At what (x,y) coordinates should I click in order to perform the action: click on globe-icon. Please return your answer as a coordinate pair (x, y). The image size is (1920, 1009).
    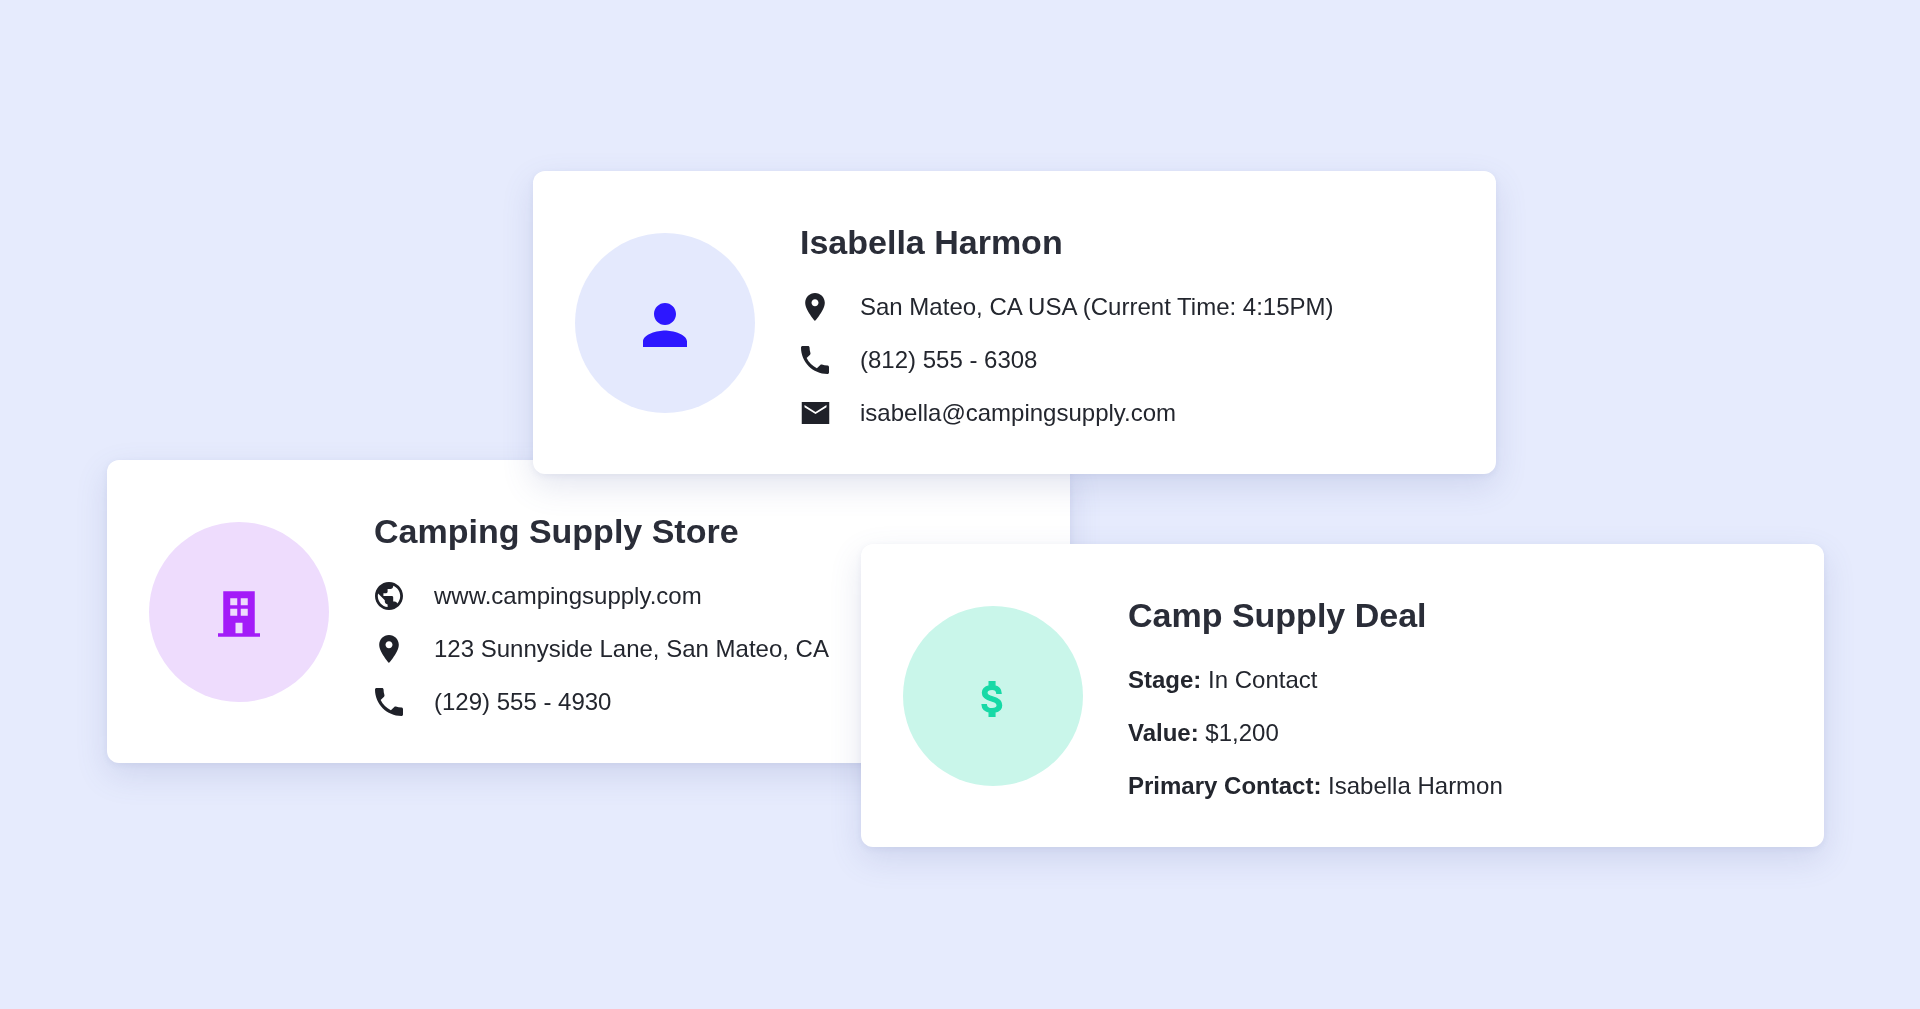
    Looking at the image, I should click on (389, 595).